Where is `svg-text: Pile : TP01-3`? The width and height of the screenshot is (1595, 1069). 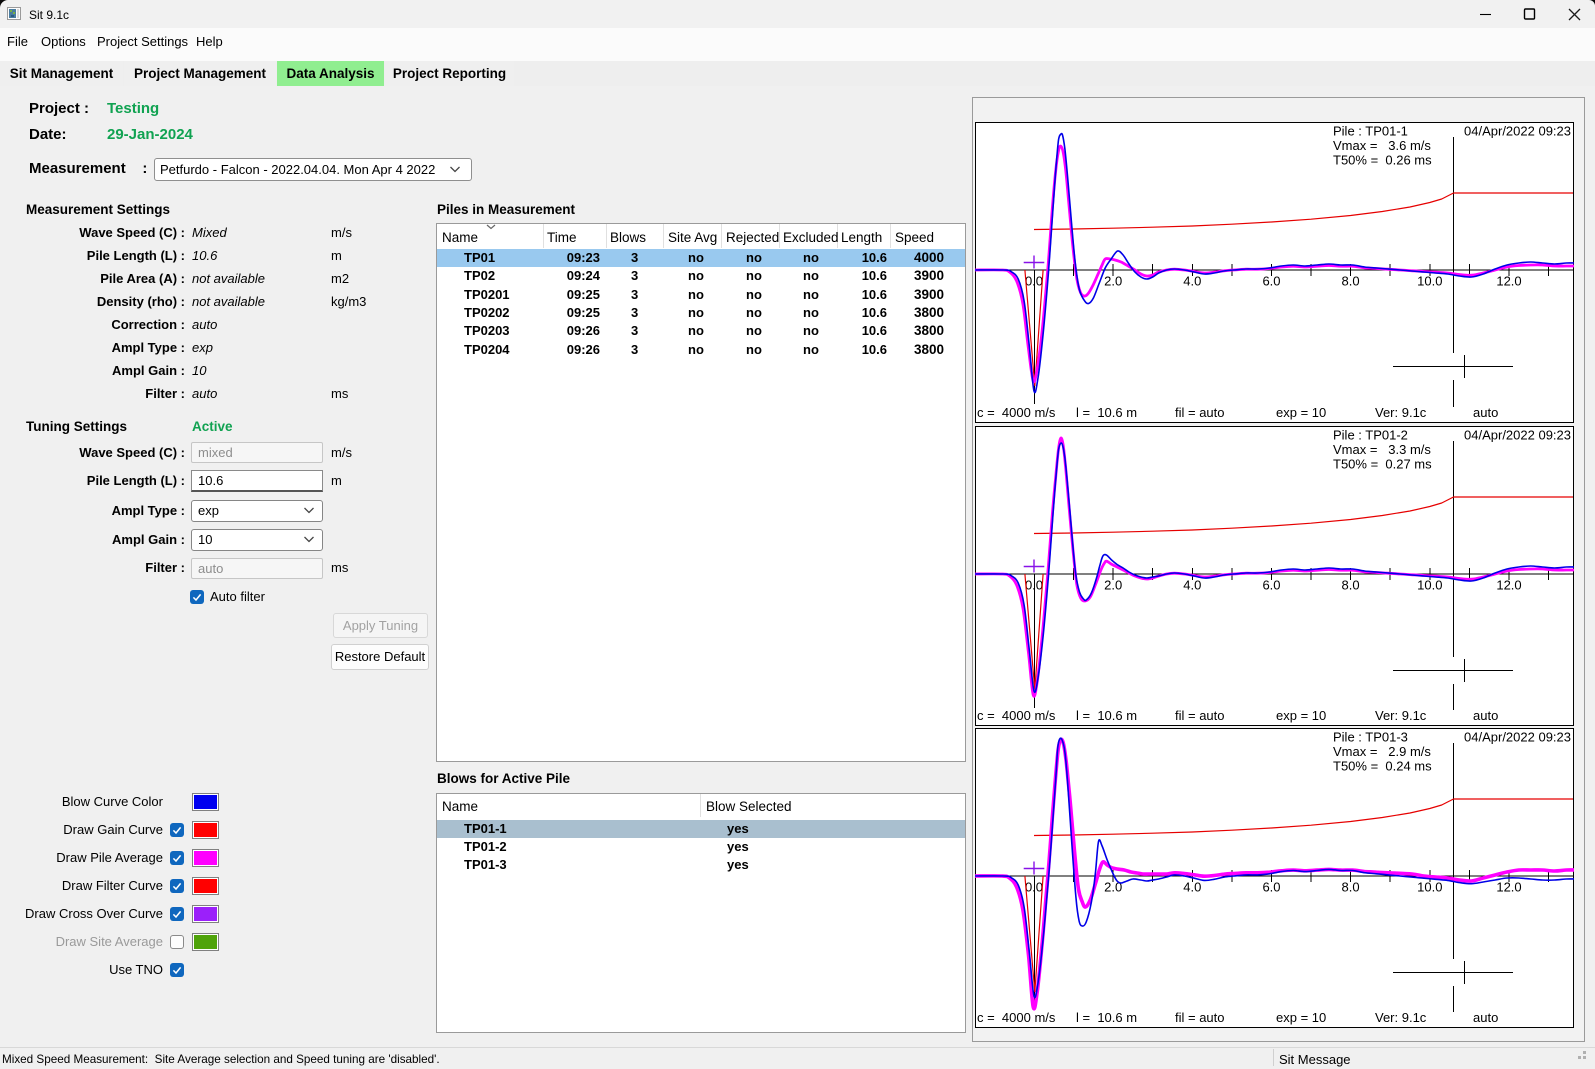 svg-text: Pile : TP01-3 is located at coordinates (1370, 737).